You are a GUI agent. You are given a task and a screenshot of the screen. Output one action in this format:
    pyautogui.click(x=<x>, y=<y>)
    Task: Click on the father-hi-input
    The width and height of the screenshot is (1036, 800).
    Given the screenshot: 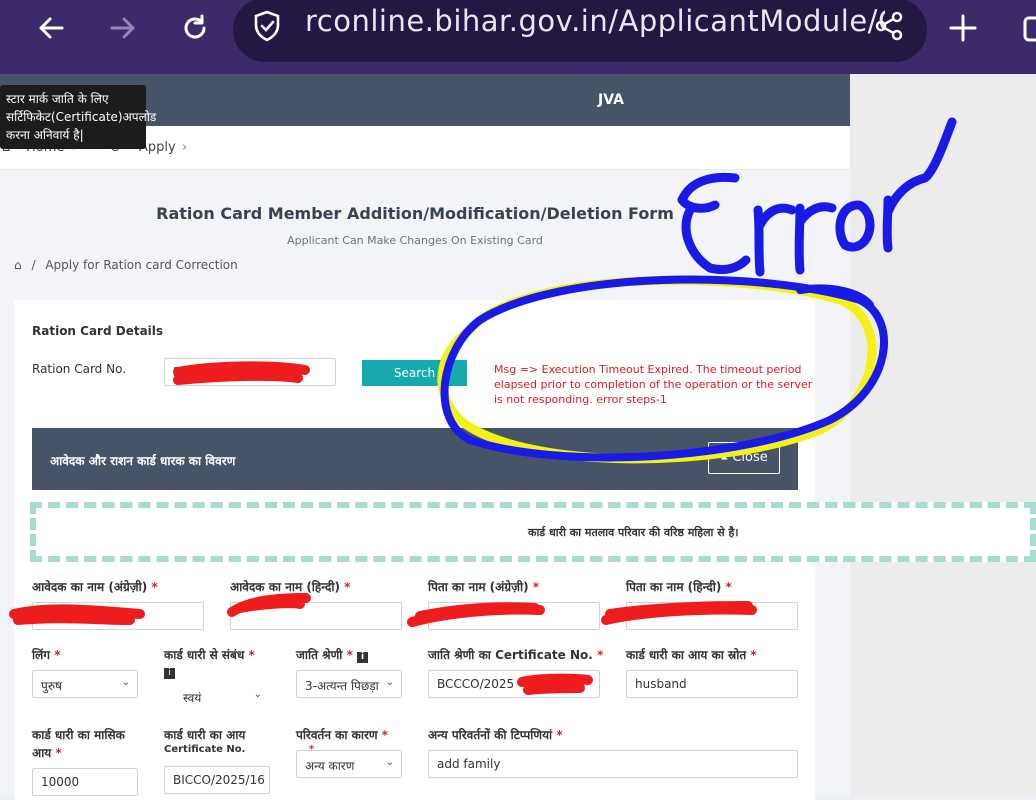 What is the action you would take?
    pyautogui.click(x=712, y=616)
    